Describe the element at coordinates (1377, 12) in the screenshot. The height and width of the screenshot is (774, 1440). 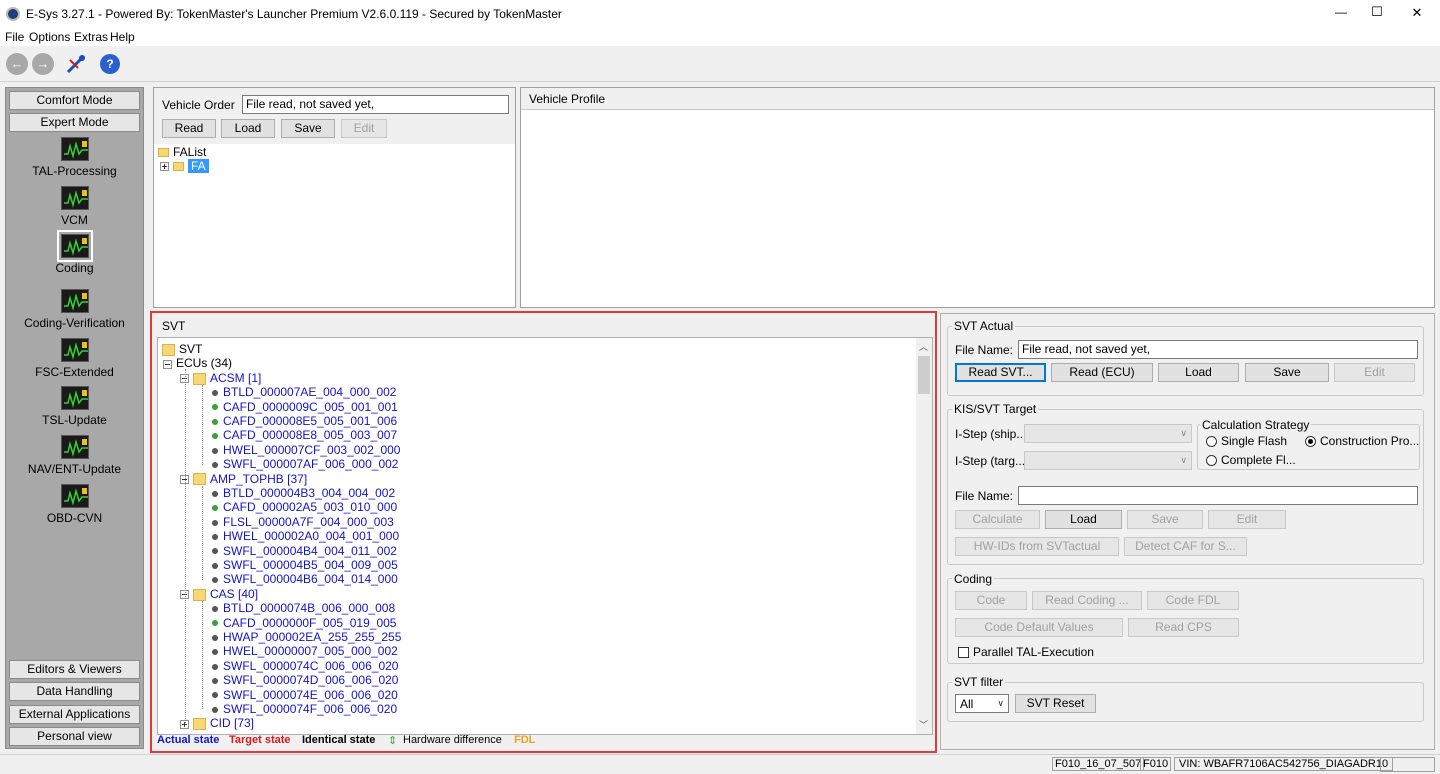
I see `maximize-button: ☐` at that location.